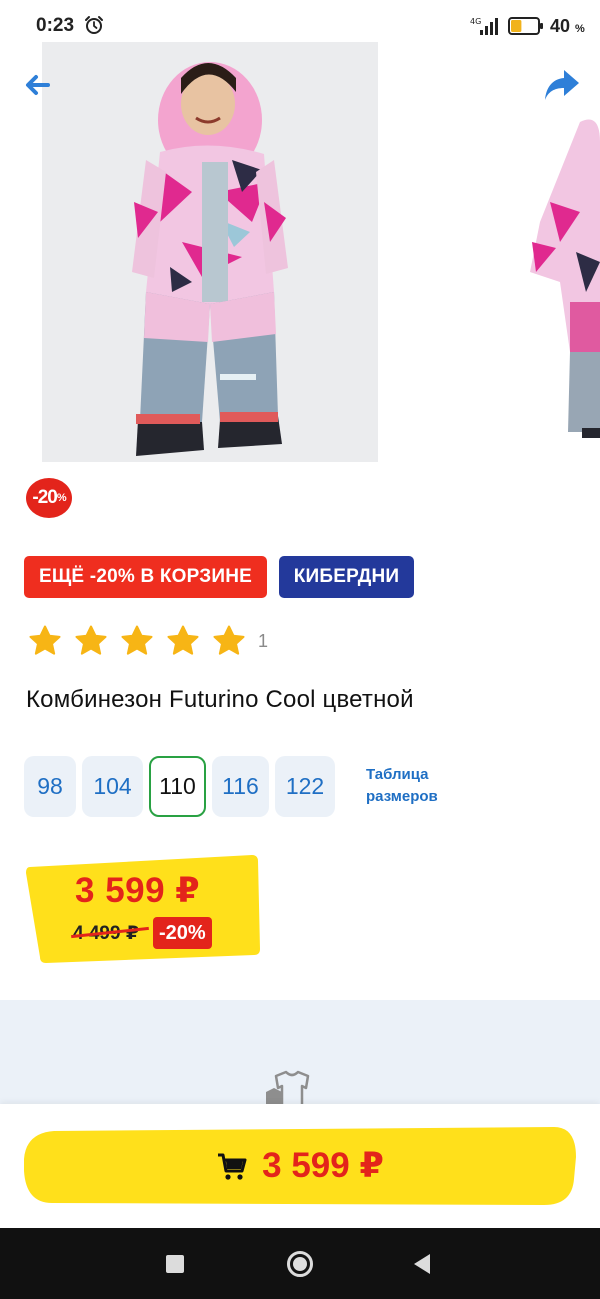  I want to click on next-photo-illustration, so click(565, 278).